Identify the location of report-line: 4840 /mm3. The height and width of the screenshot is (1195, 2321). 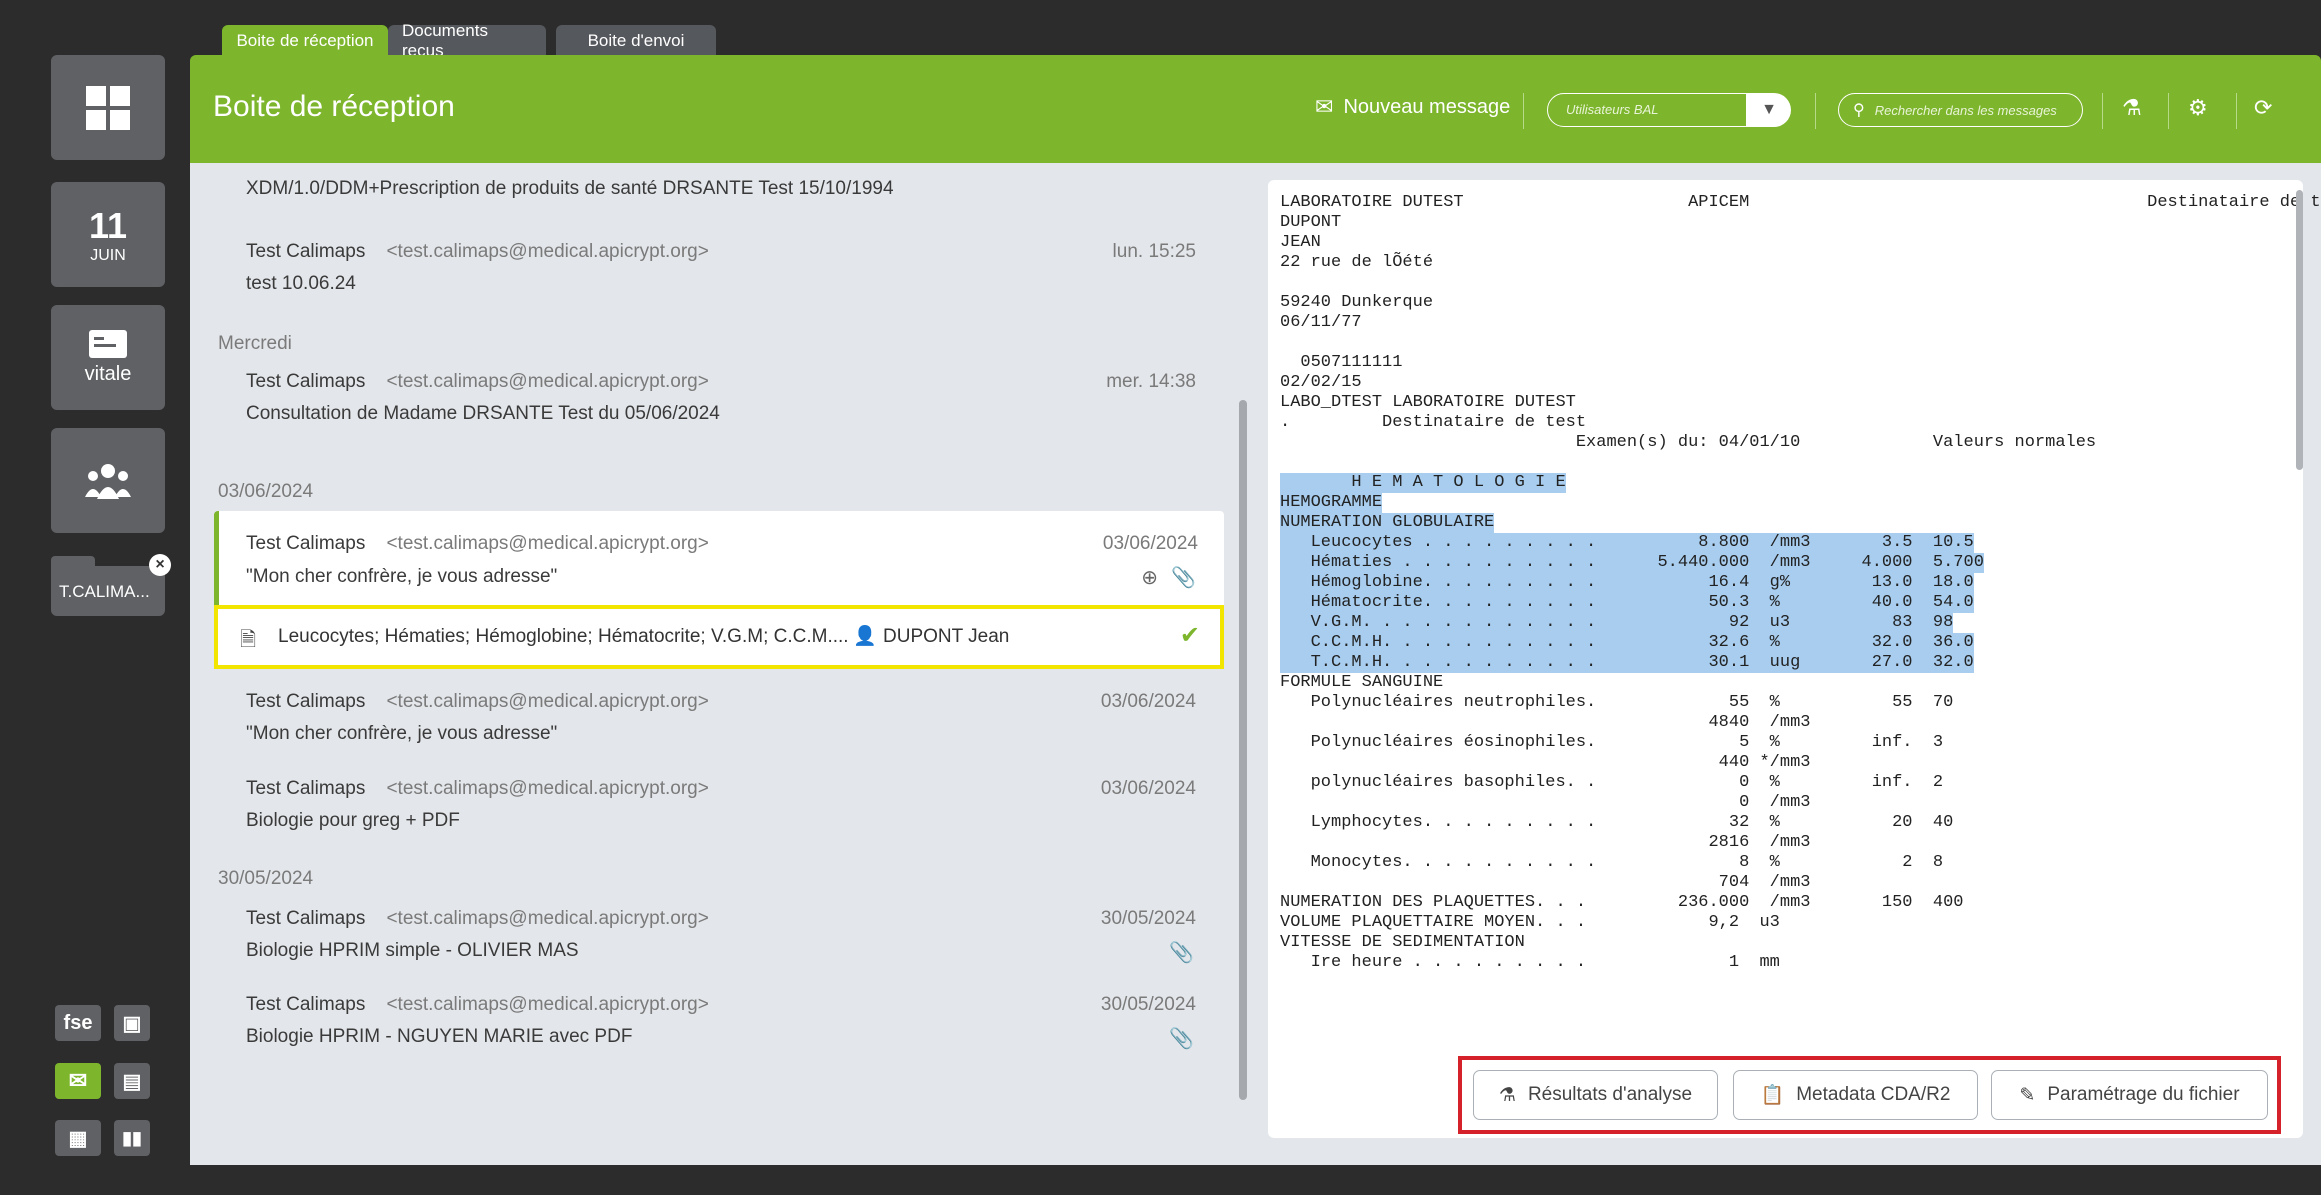
(1545, 722).